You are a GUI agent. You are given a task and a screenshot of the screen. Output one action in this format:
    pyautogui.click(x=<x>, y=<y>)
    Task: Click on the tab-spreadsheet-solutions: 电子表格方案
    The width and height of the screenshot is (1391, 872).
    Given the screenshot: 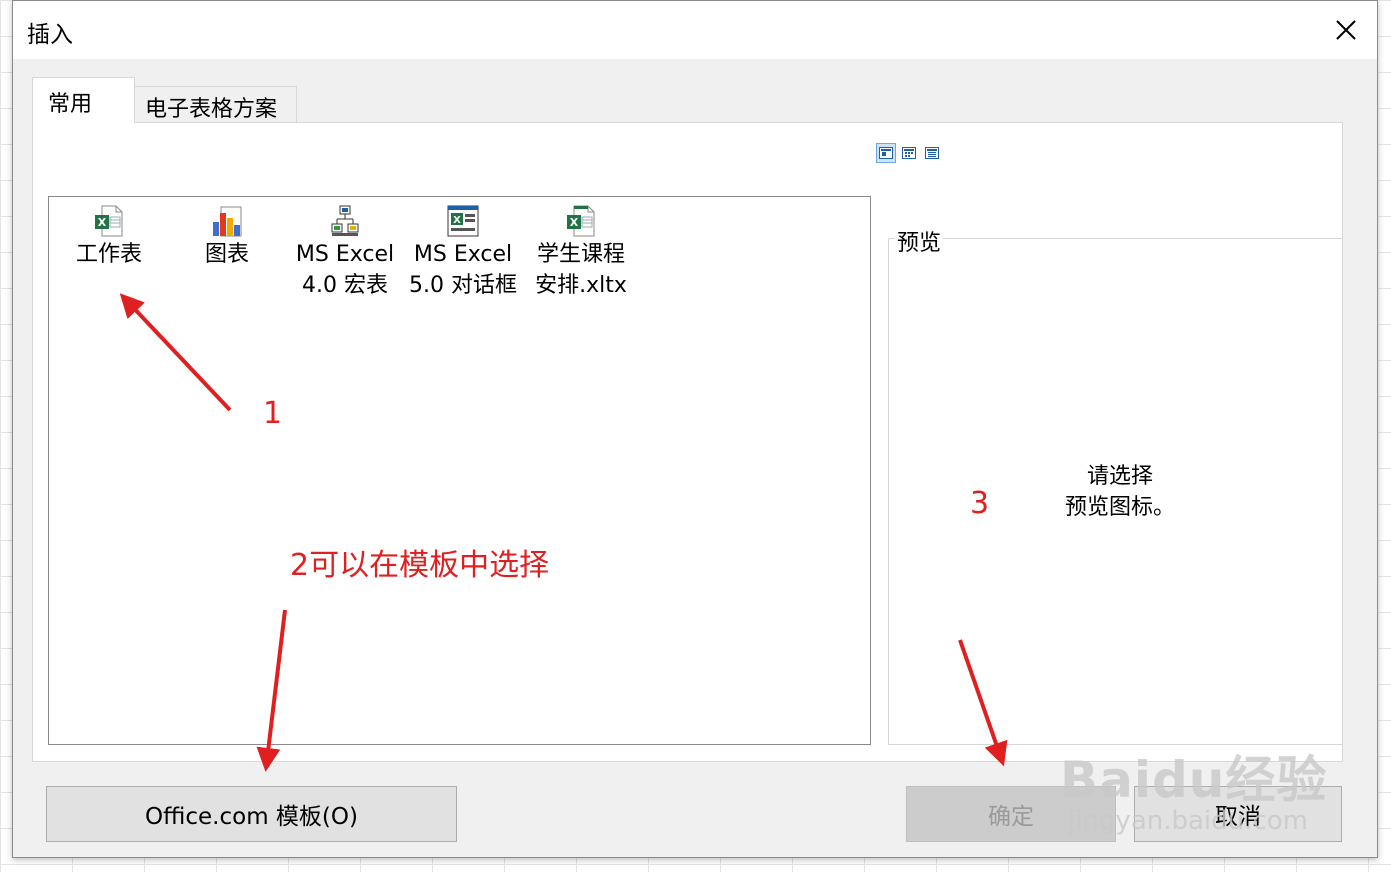 What is the action you would take?
    pyautogui.click(x=215, y=104)
    